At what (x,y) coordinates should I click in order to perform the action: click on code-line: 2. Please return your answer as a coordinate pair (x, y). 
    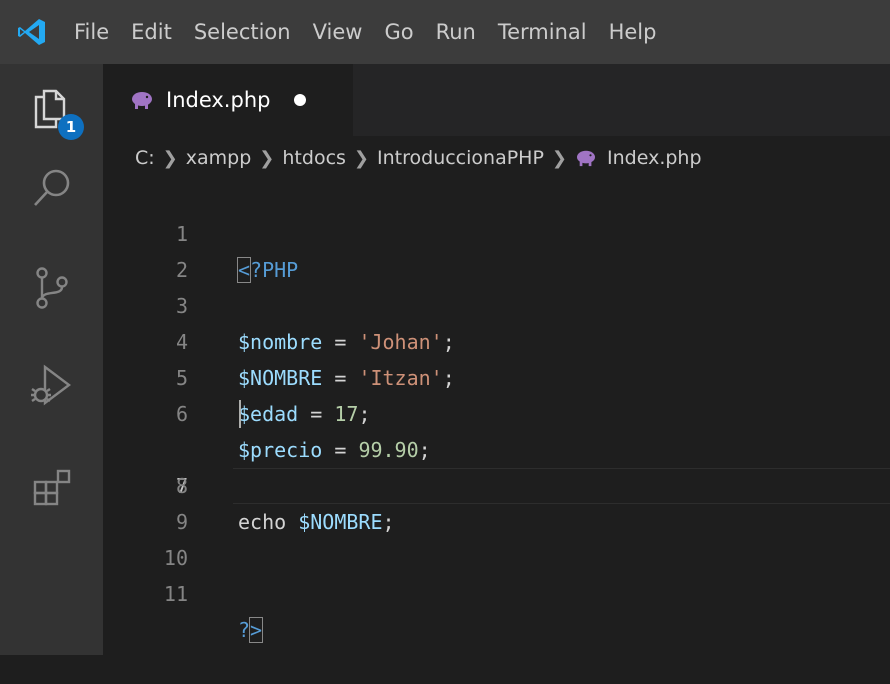
    Looking at the image, I should click on (496, 249).